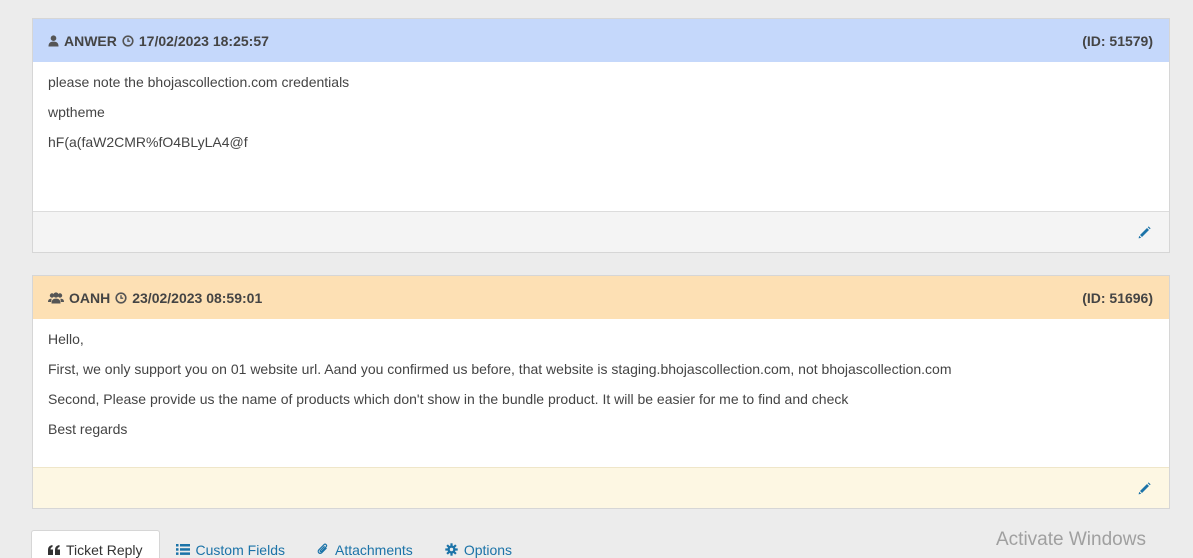  What do you see at coordinates (53, 40) in the screenshot?
I see `user-icon` at bounding box center [53, 40].